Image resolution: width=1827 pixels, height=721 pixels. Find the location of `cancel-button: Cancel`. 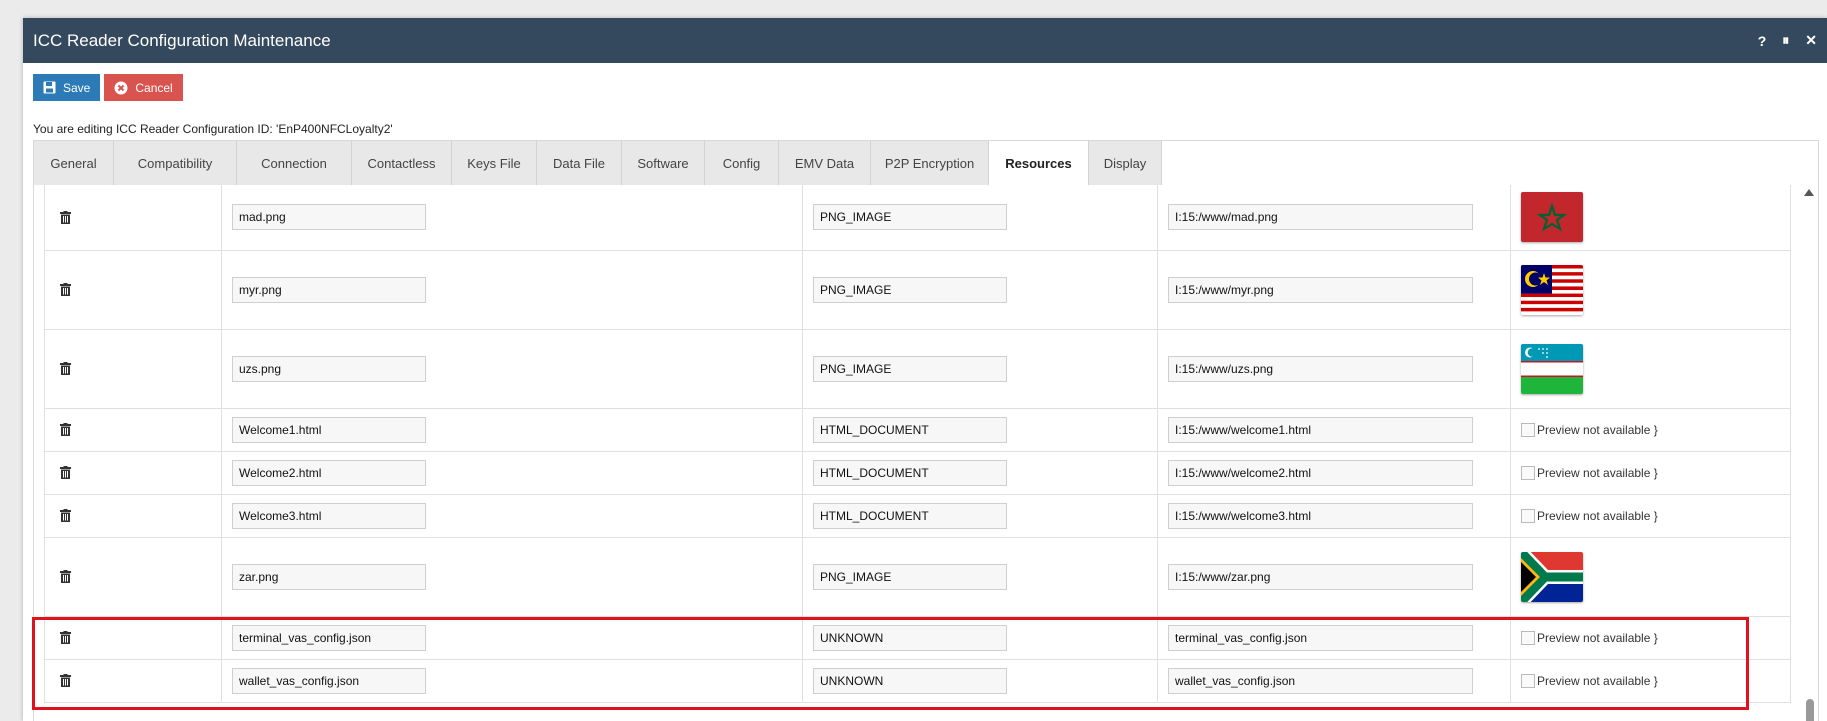

cancel-button: Cancel is located at coordinates (143, 87).